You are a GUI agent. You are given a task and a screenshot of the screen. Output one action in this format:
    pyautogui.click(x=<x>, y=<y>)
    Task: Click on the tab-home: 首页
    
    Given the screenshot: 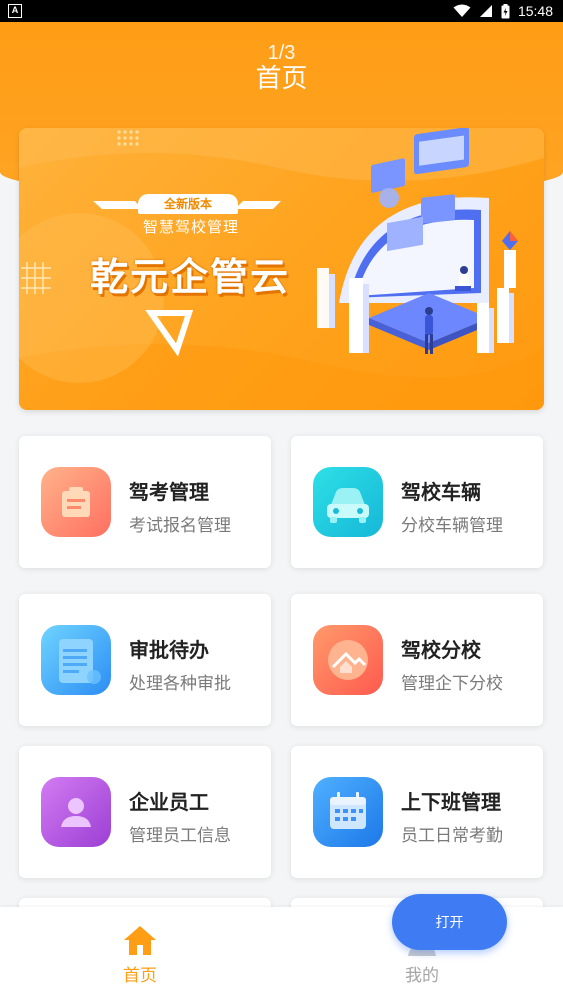 What is the action you would take?
    pyautogui.click(x=140, y=954)
    